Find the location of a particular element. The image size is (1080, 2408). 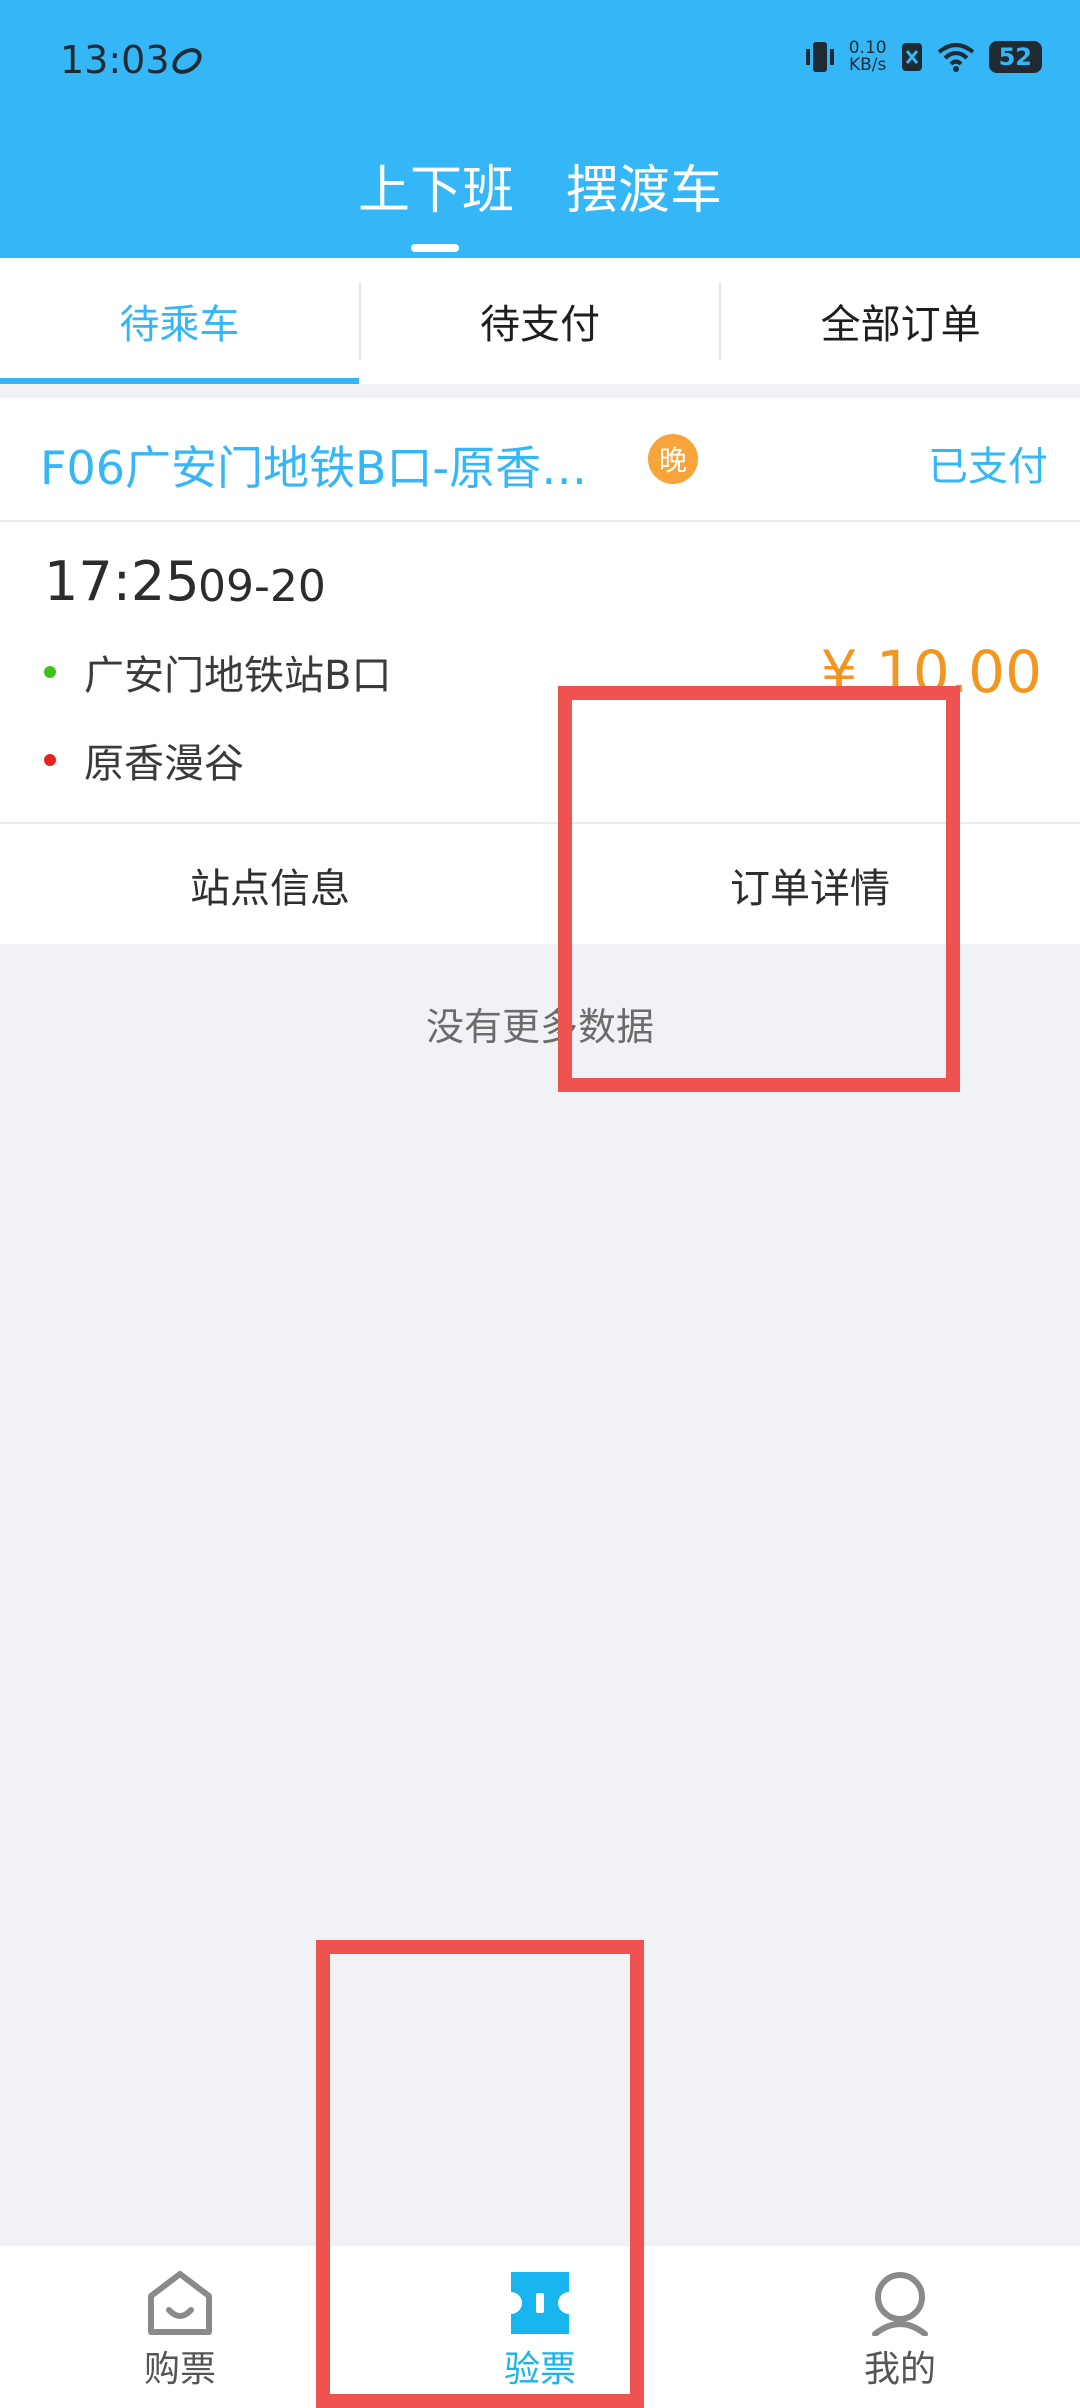

nav-buy-ticket: 购票 is located at coordinates (180, 2327).